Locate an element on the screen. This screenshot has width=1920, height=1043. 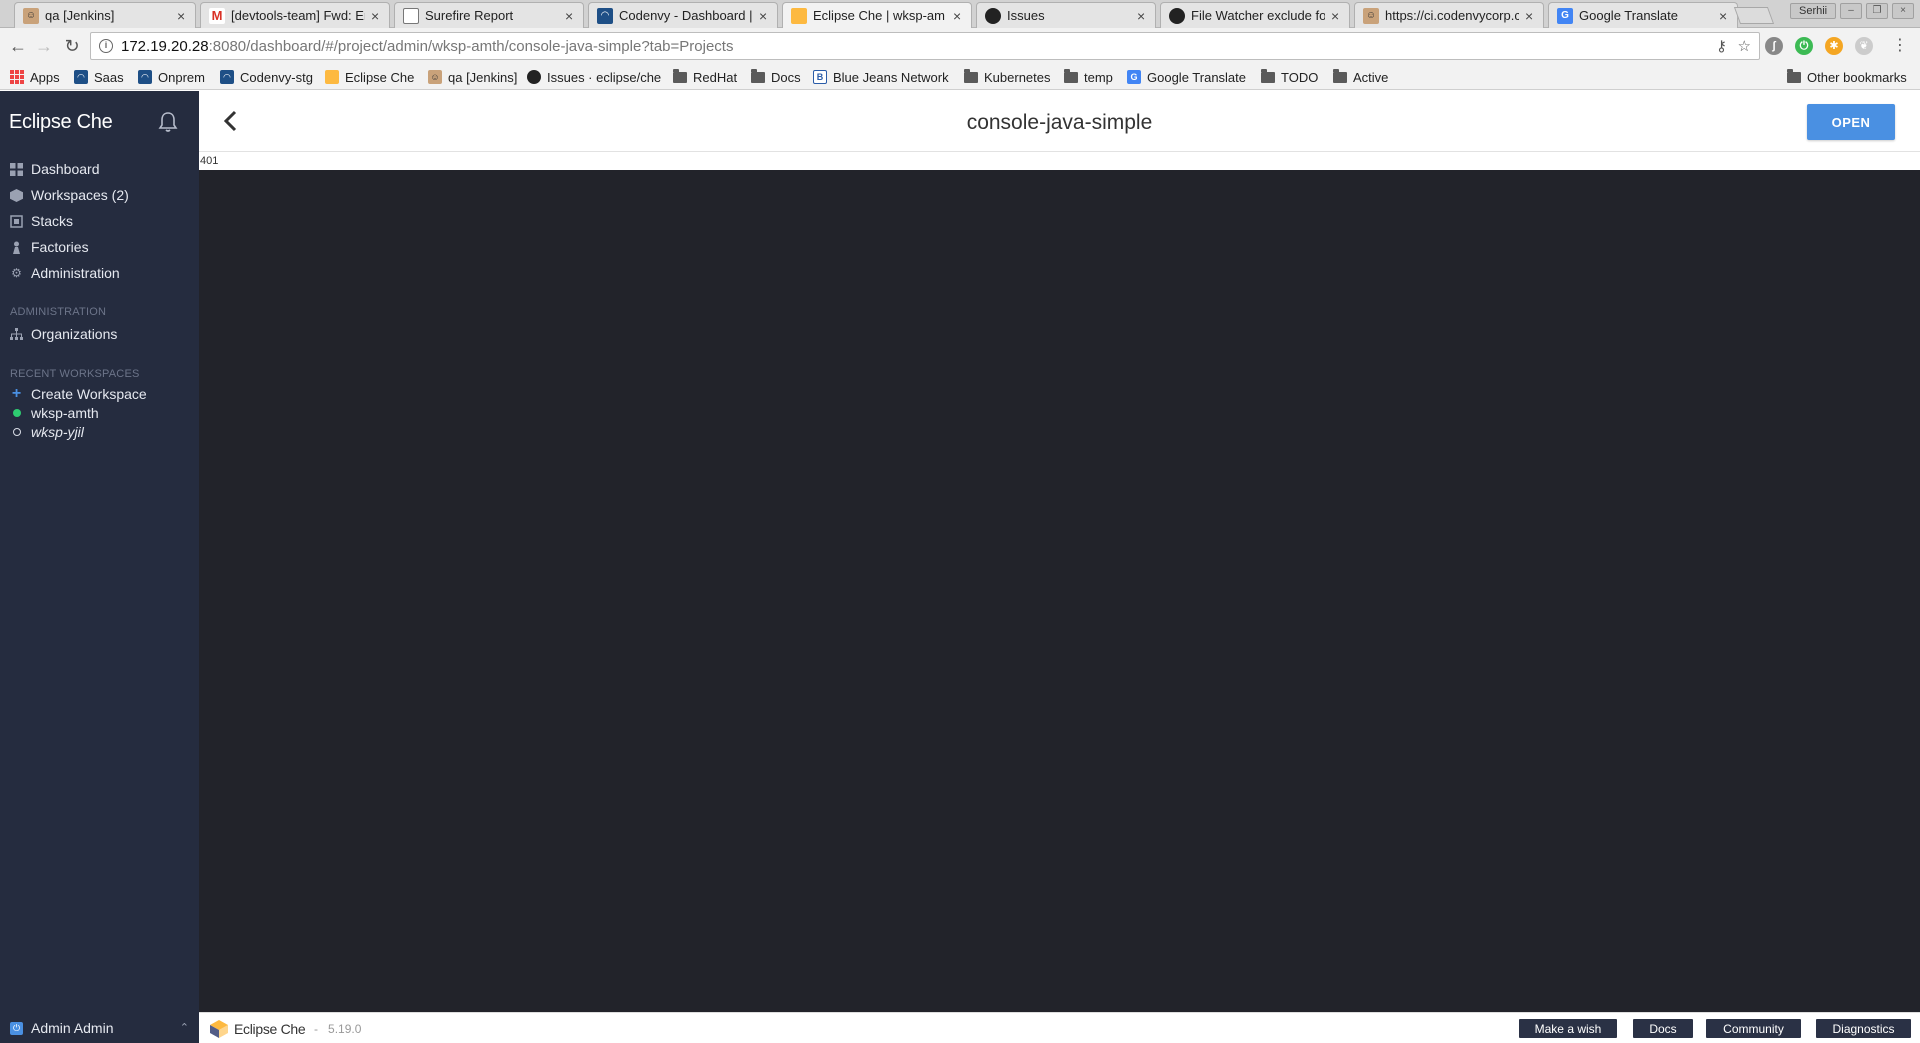
document-icon is located at coordinates (411, 15).